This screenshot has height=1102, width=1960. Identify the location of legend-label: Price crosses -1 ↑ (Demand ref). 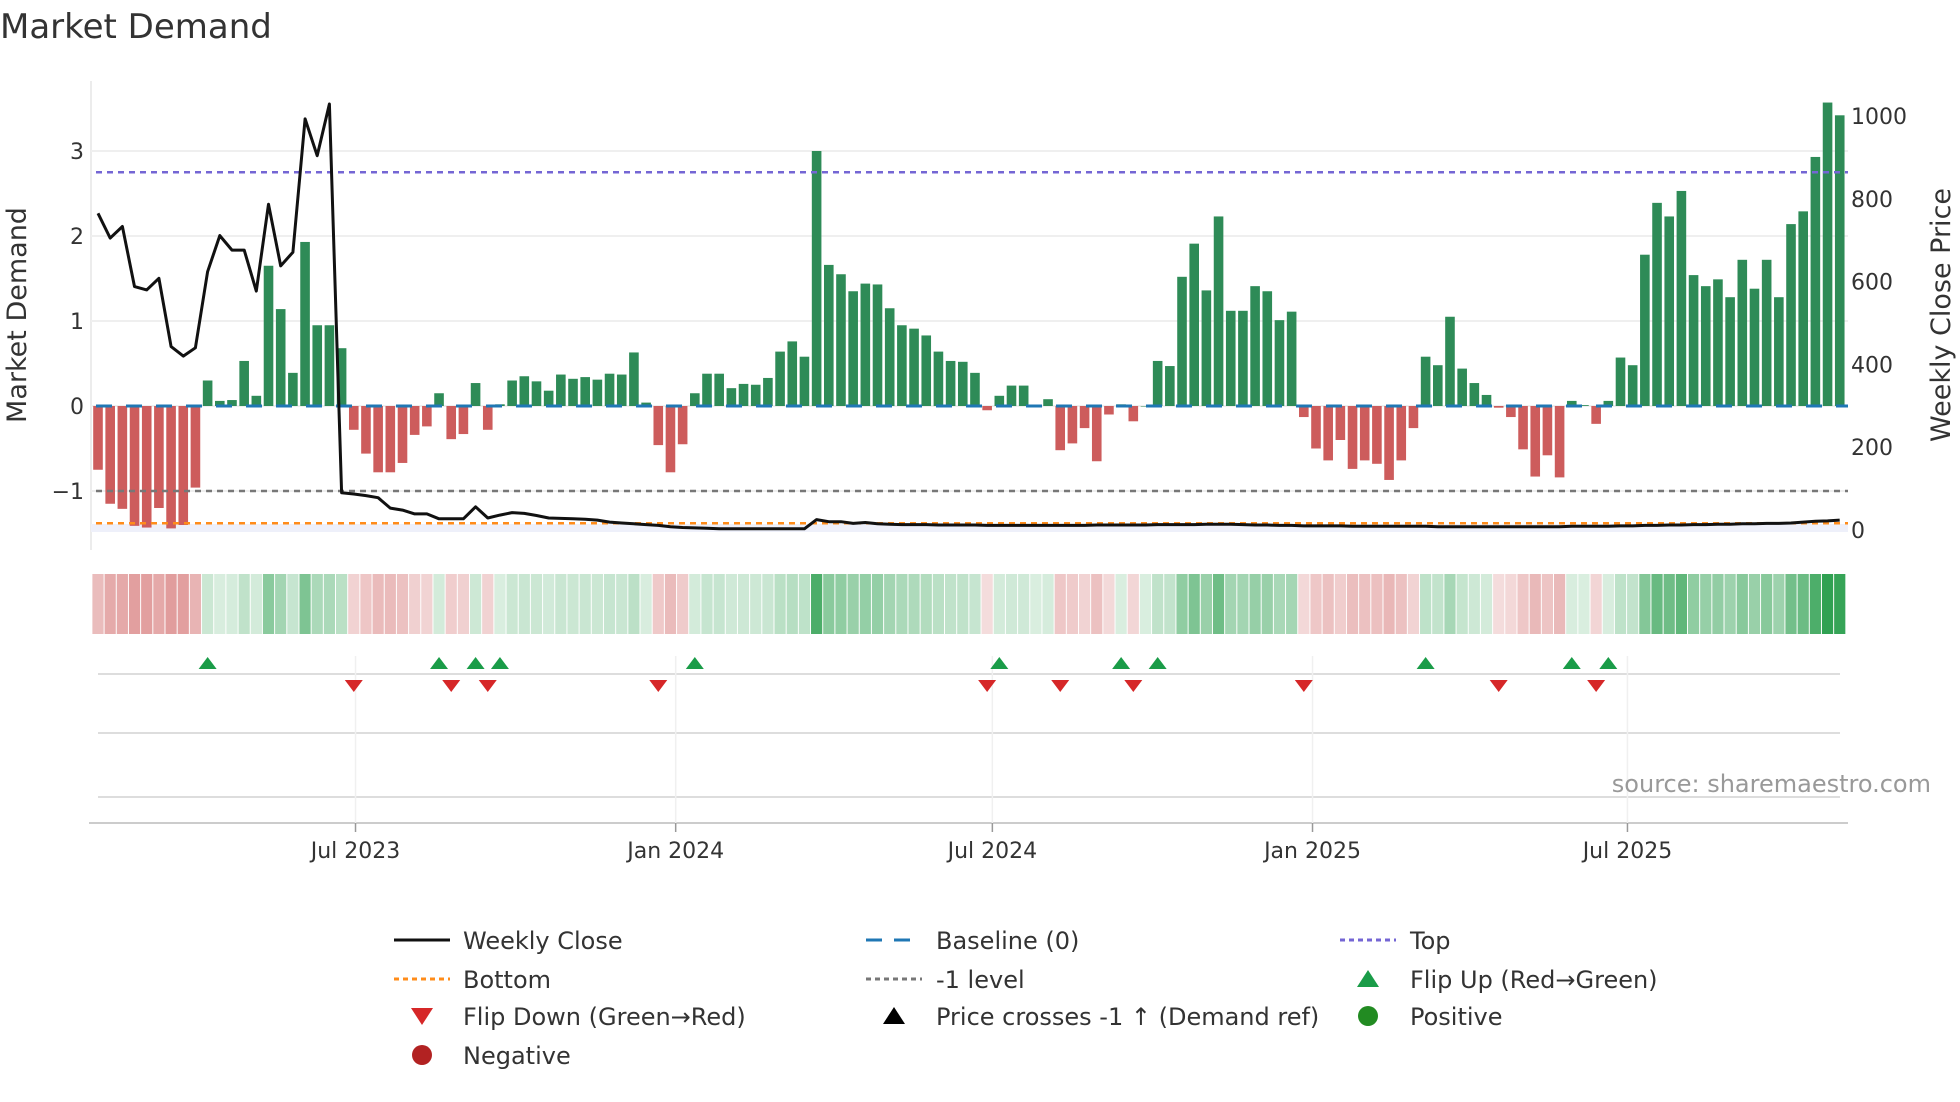
(1127, 1017).